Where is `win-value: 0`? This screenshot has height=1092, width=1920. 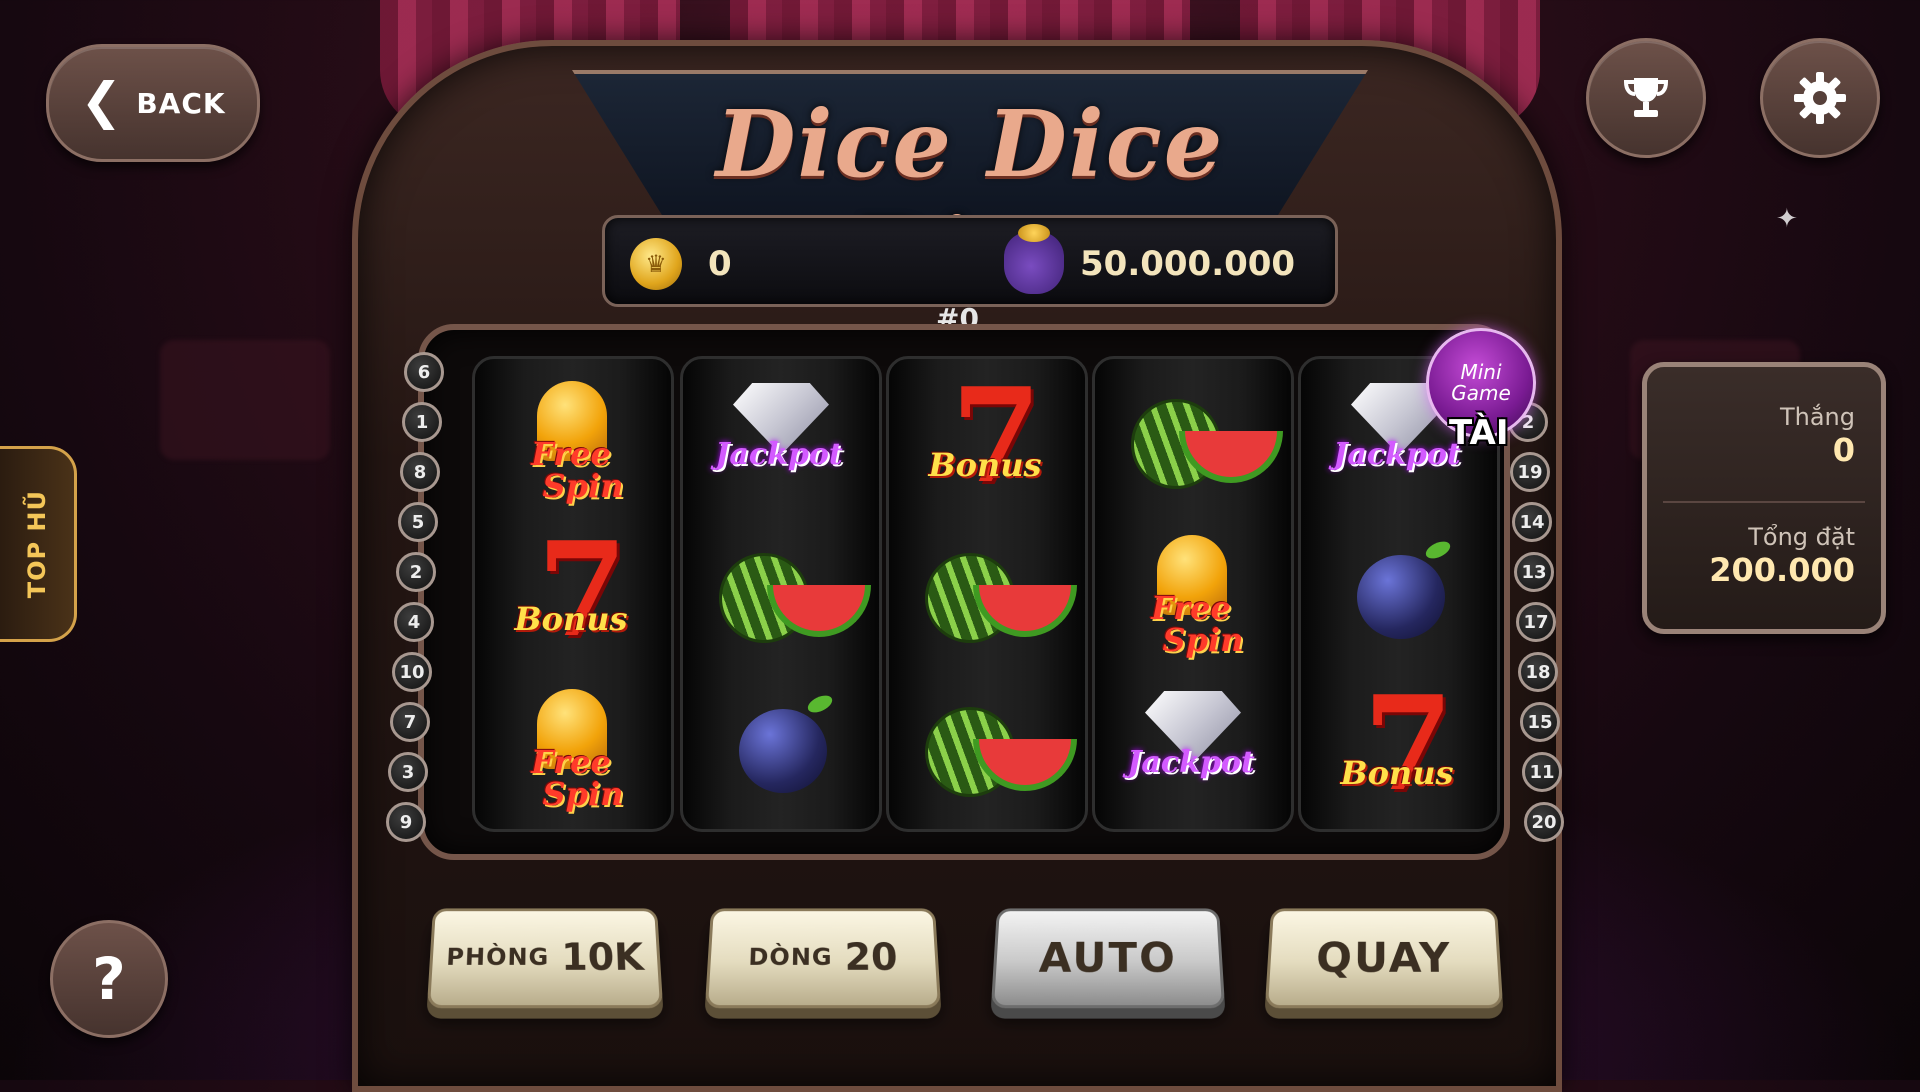 win-value: 0 is located at coordinates (1843, 450).